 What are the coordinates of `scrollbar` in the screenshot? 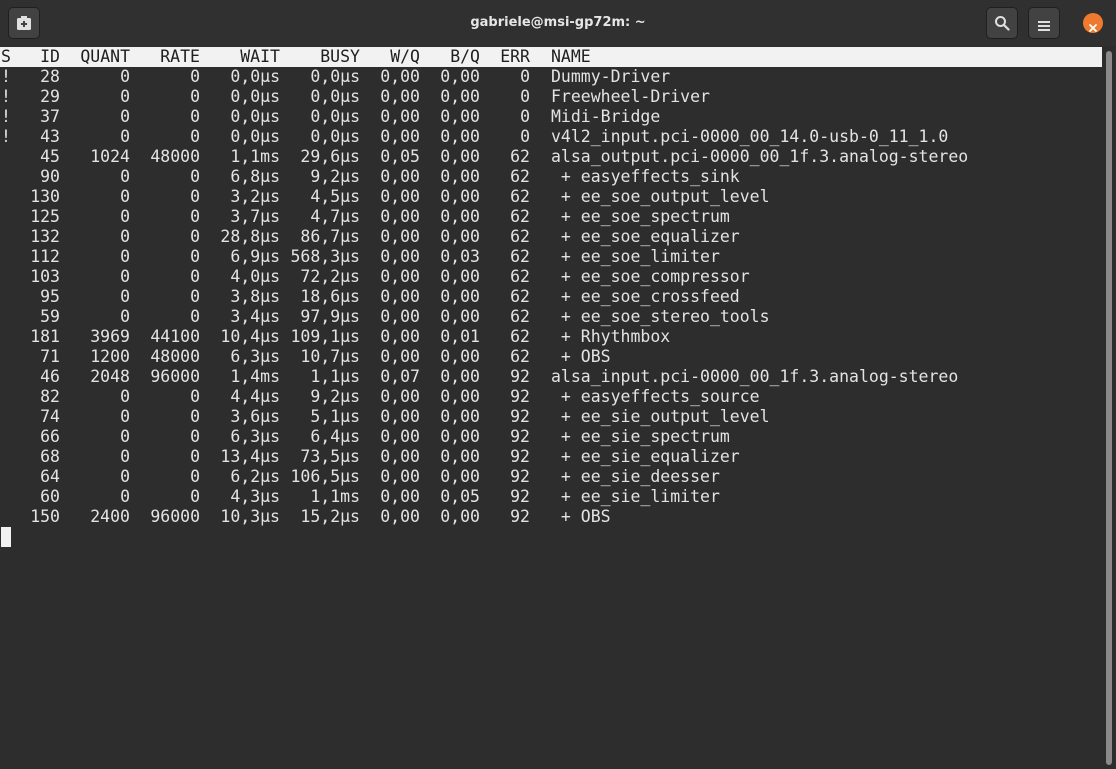 It's located at (1109, 408).